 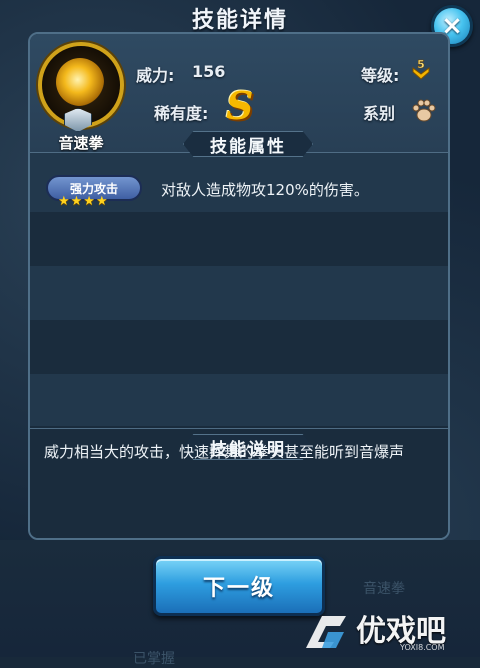 I want to click on page-title: 技能详情, so click(x=239, y=20).